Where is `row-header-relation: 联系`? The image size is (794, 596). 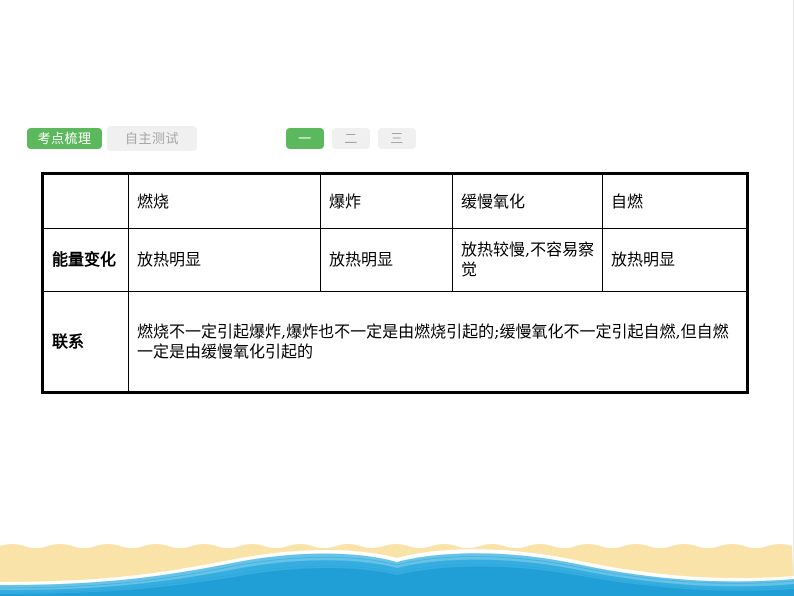 row-header-relation: 联系 is located at coordinates (86, 341).